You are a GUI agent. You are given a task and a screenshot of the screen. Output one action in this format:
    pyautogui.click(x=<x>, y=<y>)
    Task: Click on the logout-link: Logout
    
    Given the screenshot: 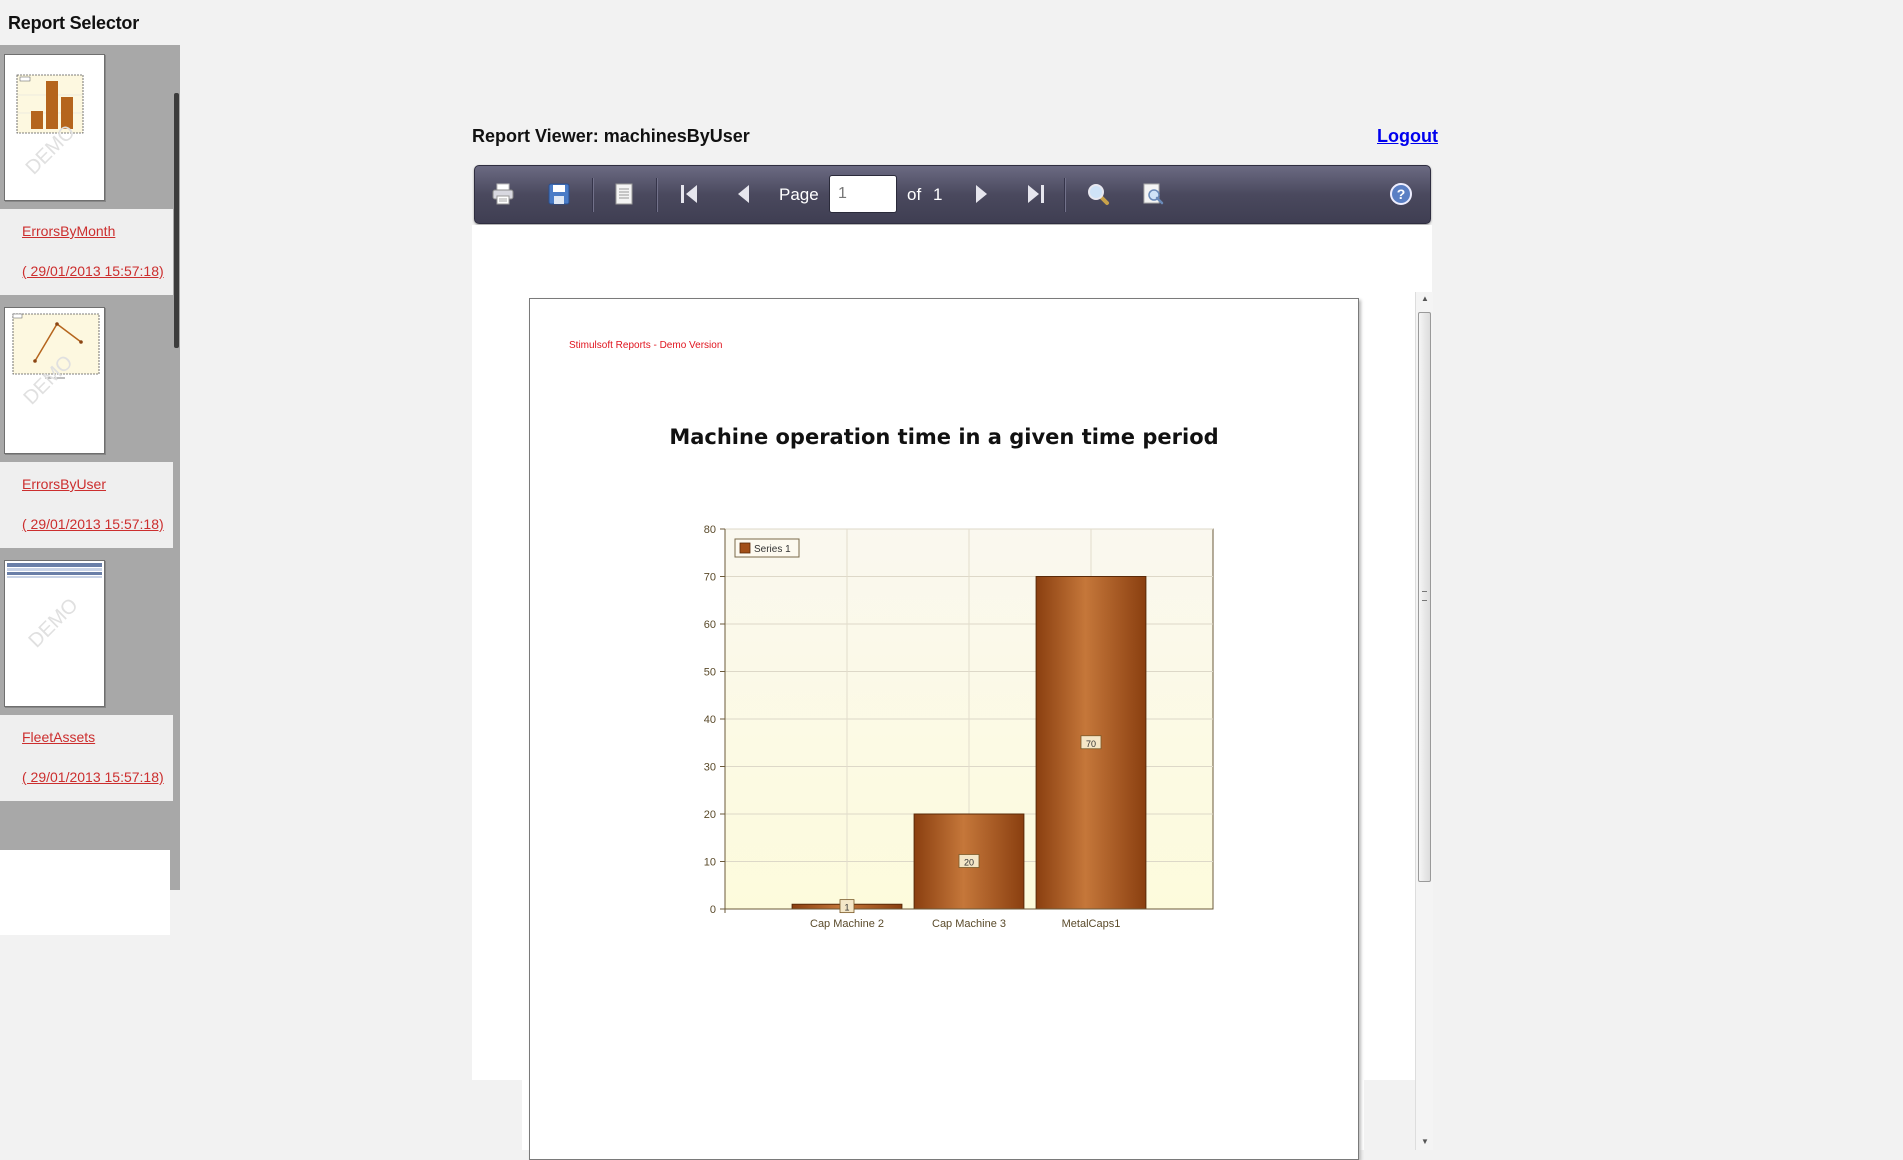 What is the action you would take?
    pyautogui.click(x=1407, y=136)
    